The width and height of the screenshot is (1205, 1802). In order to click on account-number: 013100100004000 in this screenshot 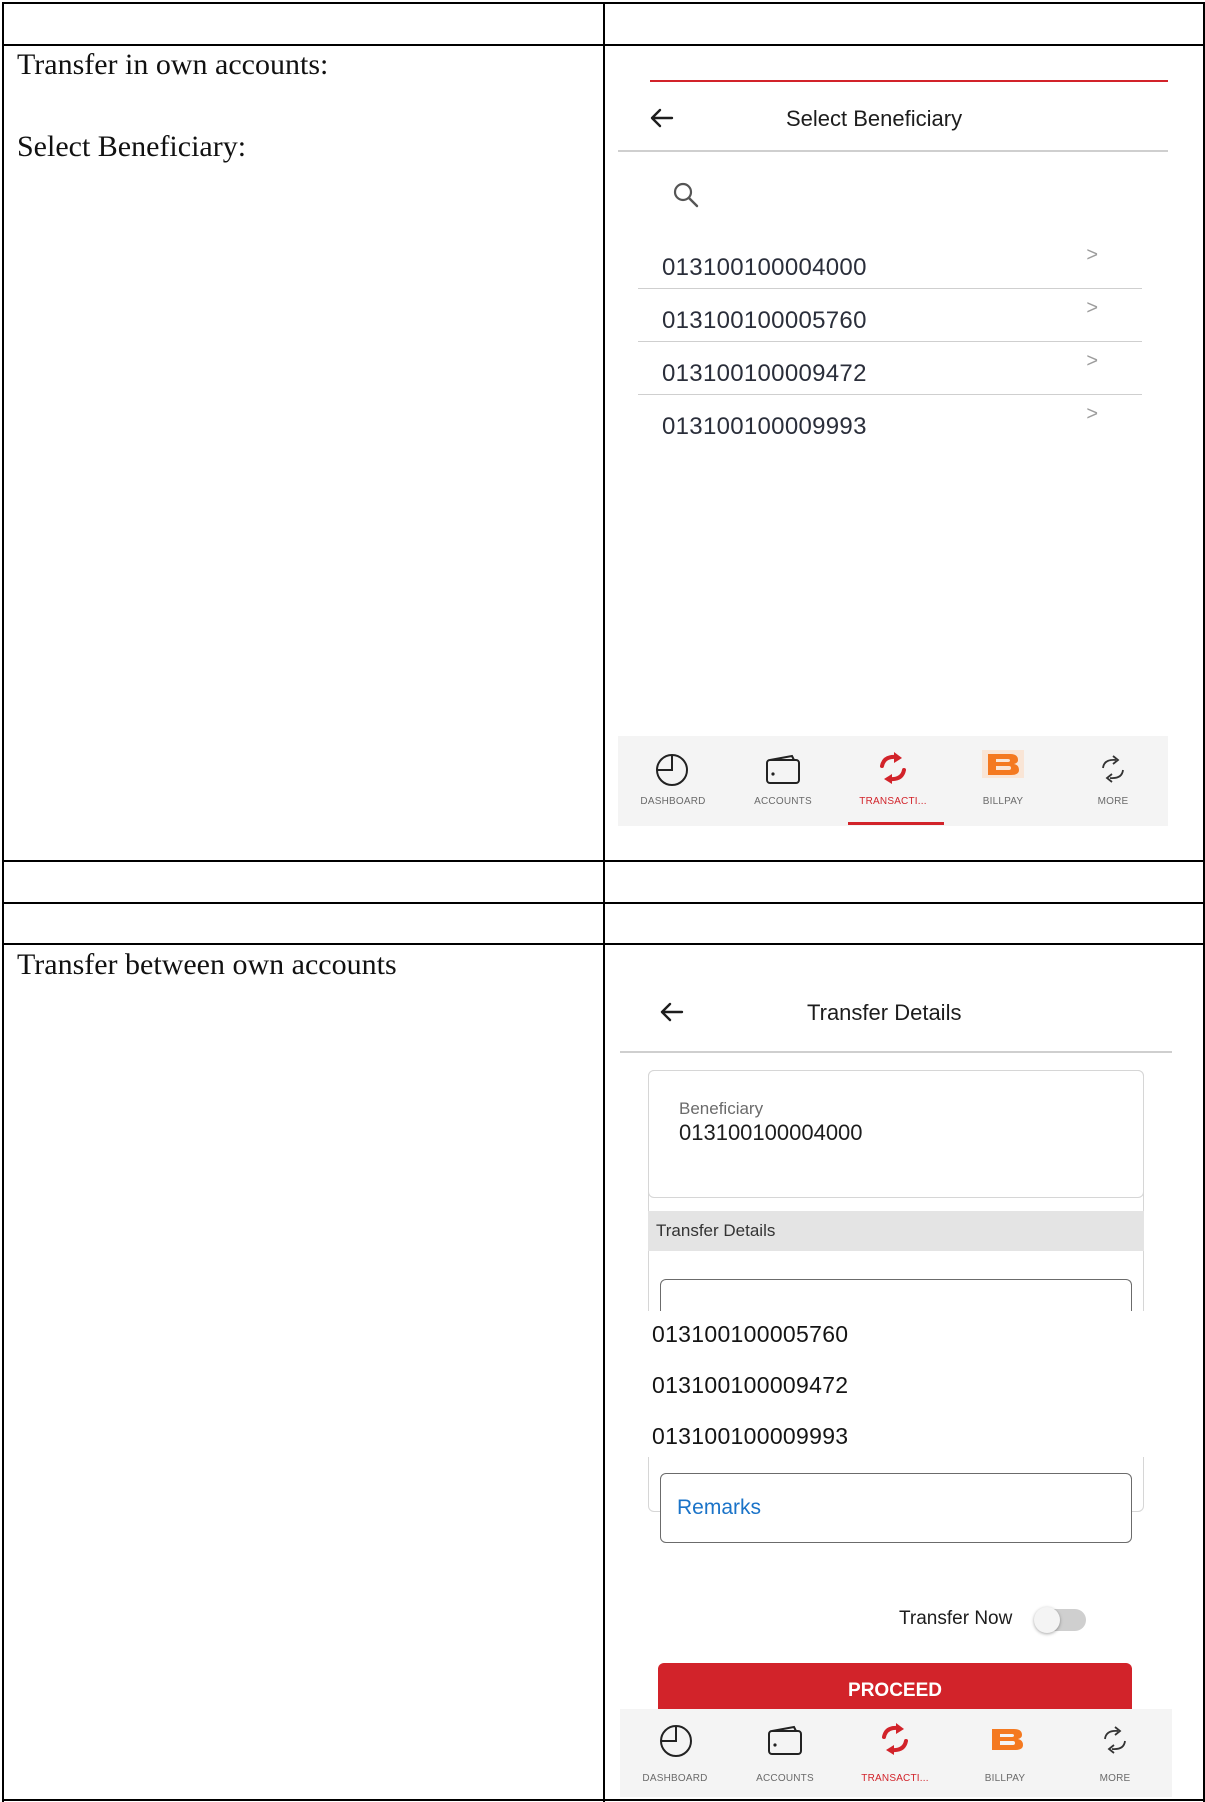, I will do `click(764, 267)`.